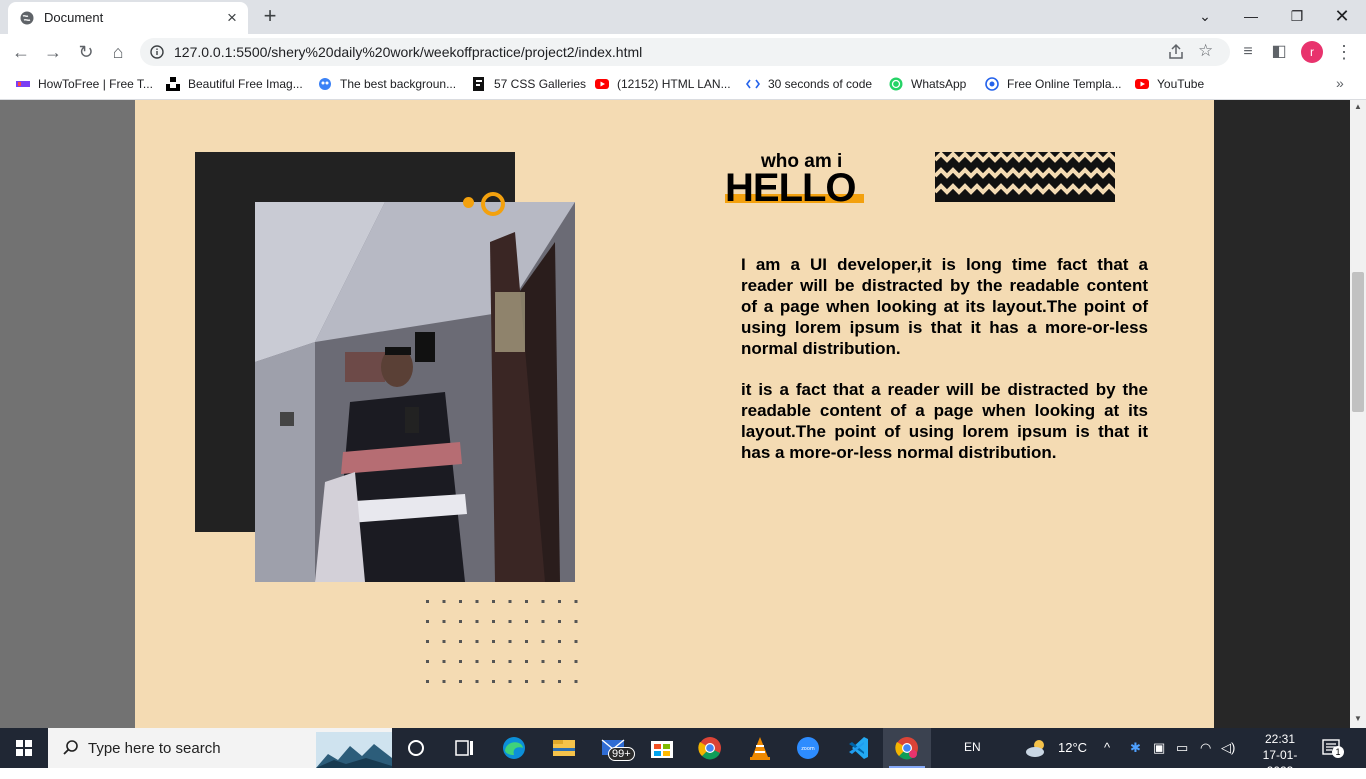  I want to click on code-icon, so click(753, 84).